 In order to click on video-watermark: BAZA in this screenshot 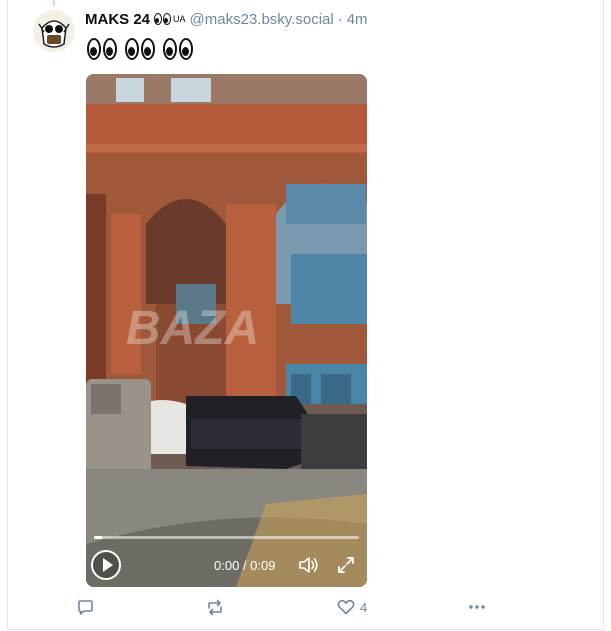, I will do `click(192, 328)`.